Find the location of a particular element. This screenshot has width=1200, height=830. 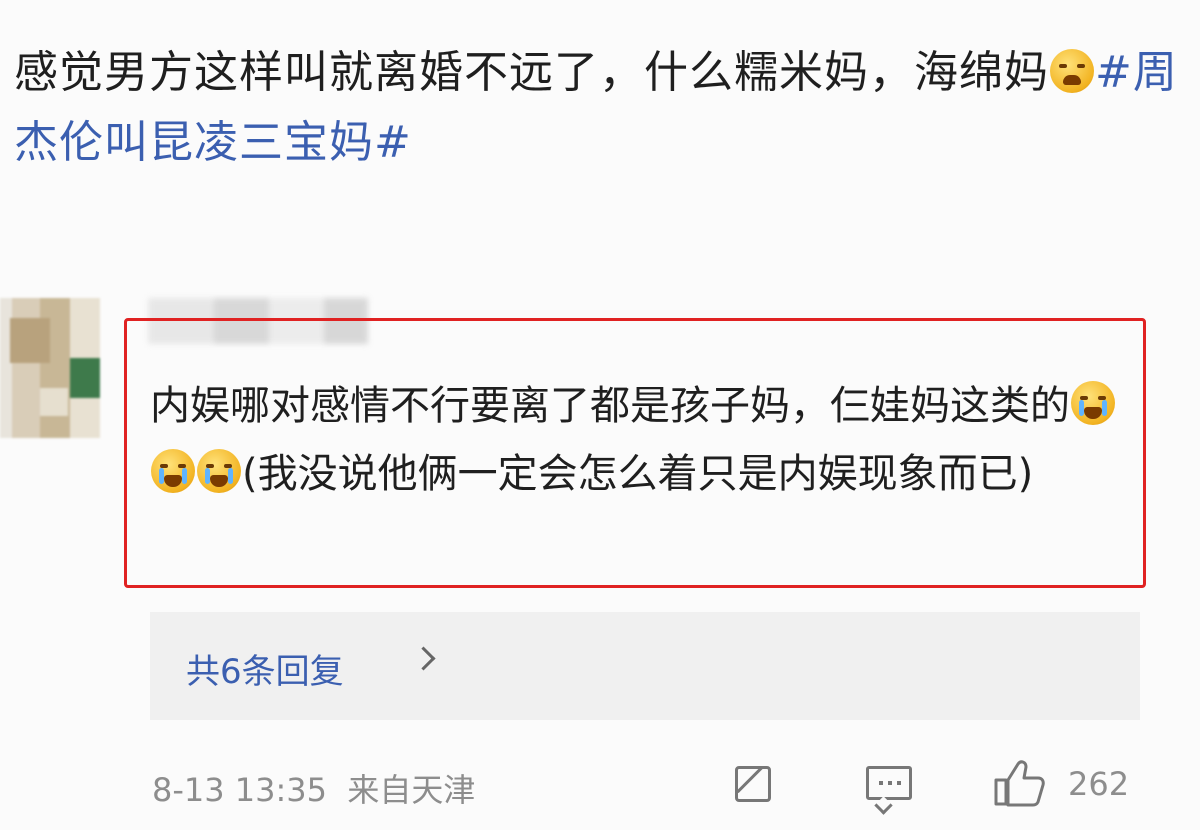

comment-body-part2: (我没说他俩一定会怎么着只是内娱现象而已) is located at coordinates (638, 474).